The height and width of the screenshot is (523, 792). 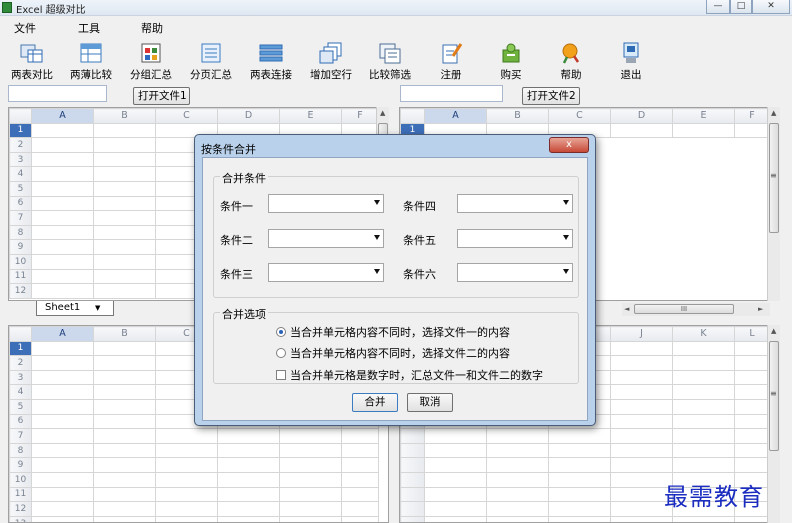 I want to click on open-file2-button: 打开文件2, so click(x=551, y=96).